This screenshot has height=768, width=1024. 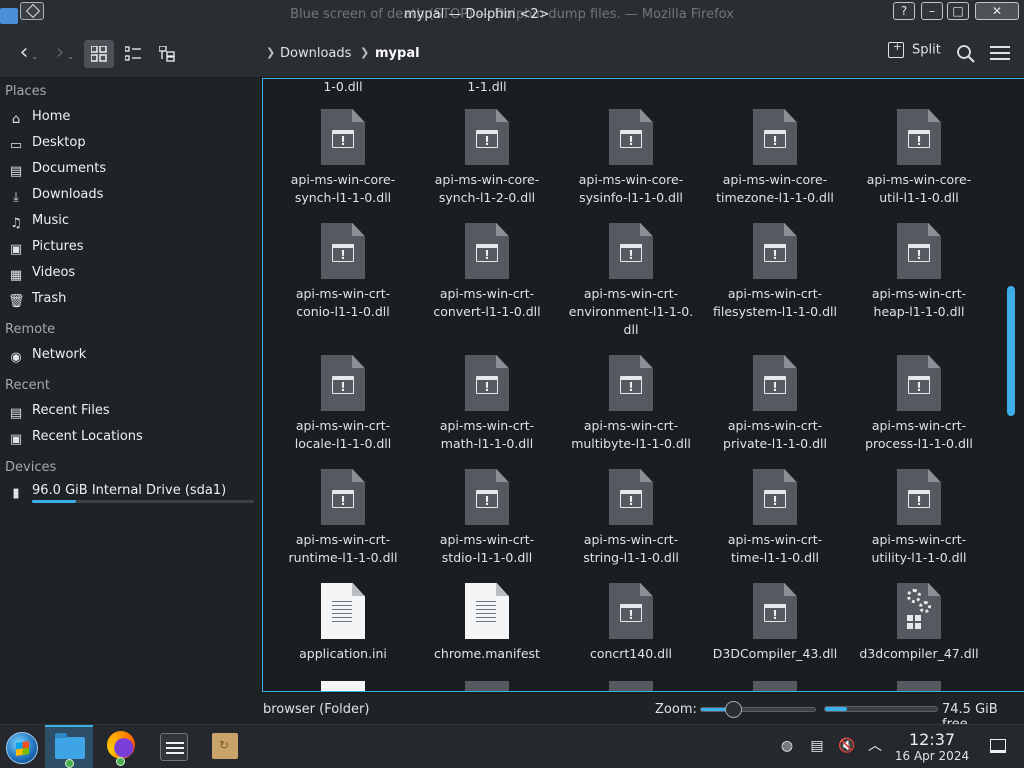 I want to click on file-name: conio-l1-1-0.dll, so click(x=343, y=311).